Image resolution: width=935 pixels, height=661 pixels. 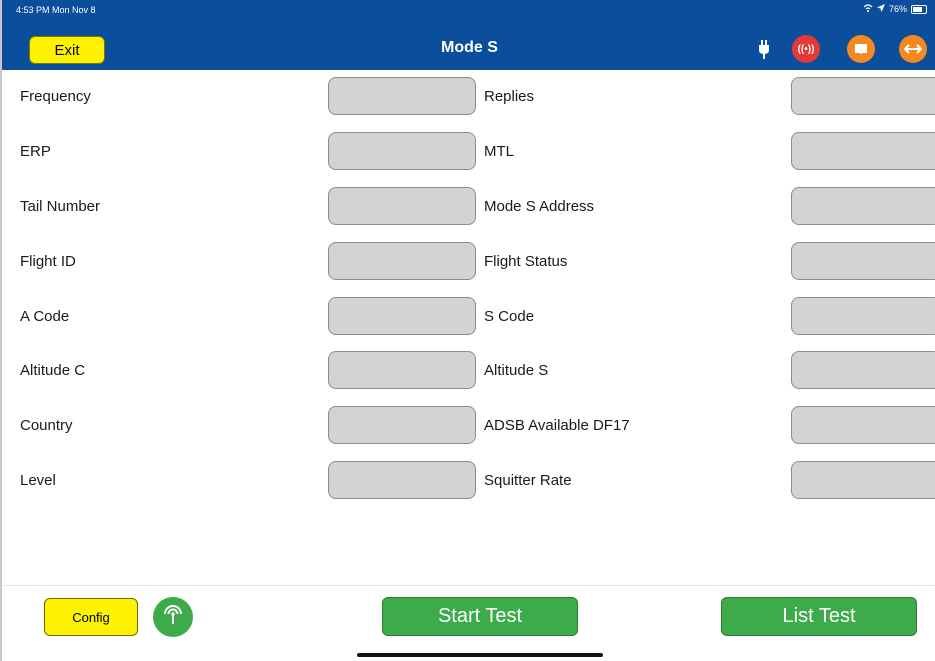 I want to click on wifi-icon, so click(x=868, y=9).